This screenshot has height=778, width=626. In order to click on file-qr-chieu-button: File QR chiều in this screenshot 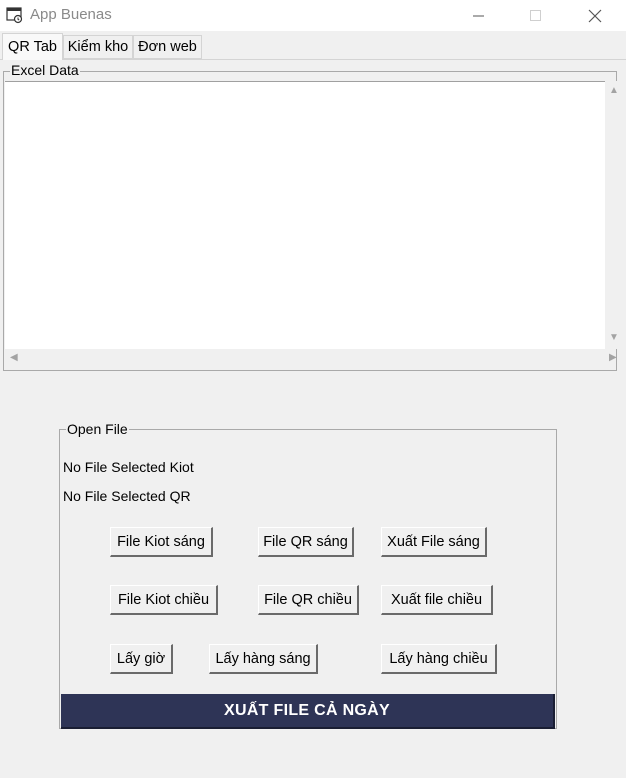, I will do `click(308, 600)`.